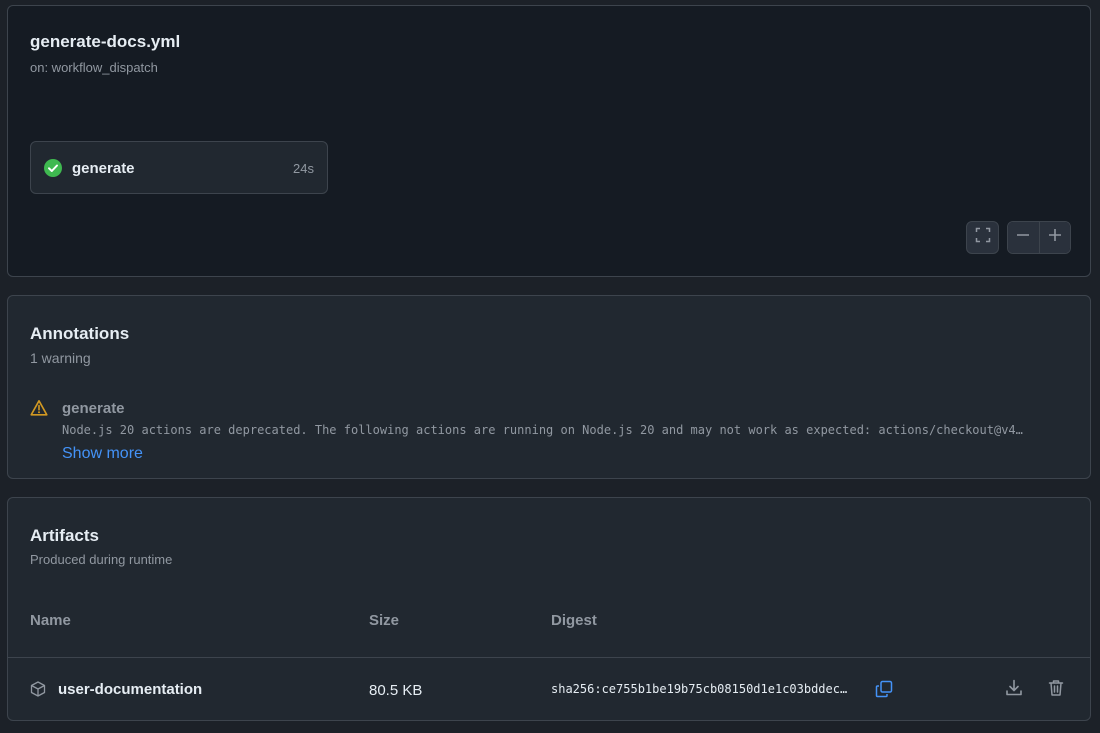 Image resolution: width=1100 pixels, height=733 pixels. What do you see at coordinates (102, 454) in the screenshot?
I see `show-more-link: Show more` at bounding box center [102, 454].